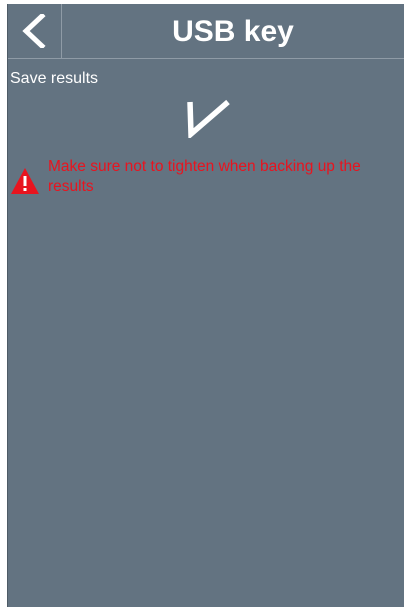 The height and width of the screenshot is (607, 406). Describe the element at coordinates (208, 118) in the screenshot. I see `checkmark-icon` at that location.